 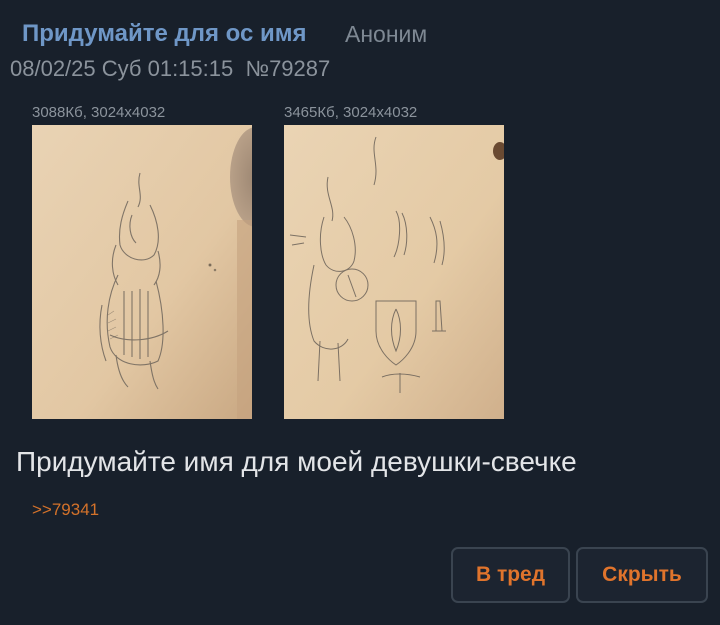 What do you see at coordinates (350, 112) in the screenshot?
I see `file-meta-2: 3465Кб, 3024x4032` at bounding box center [350, 112].